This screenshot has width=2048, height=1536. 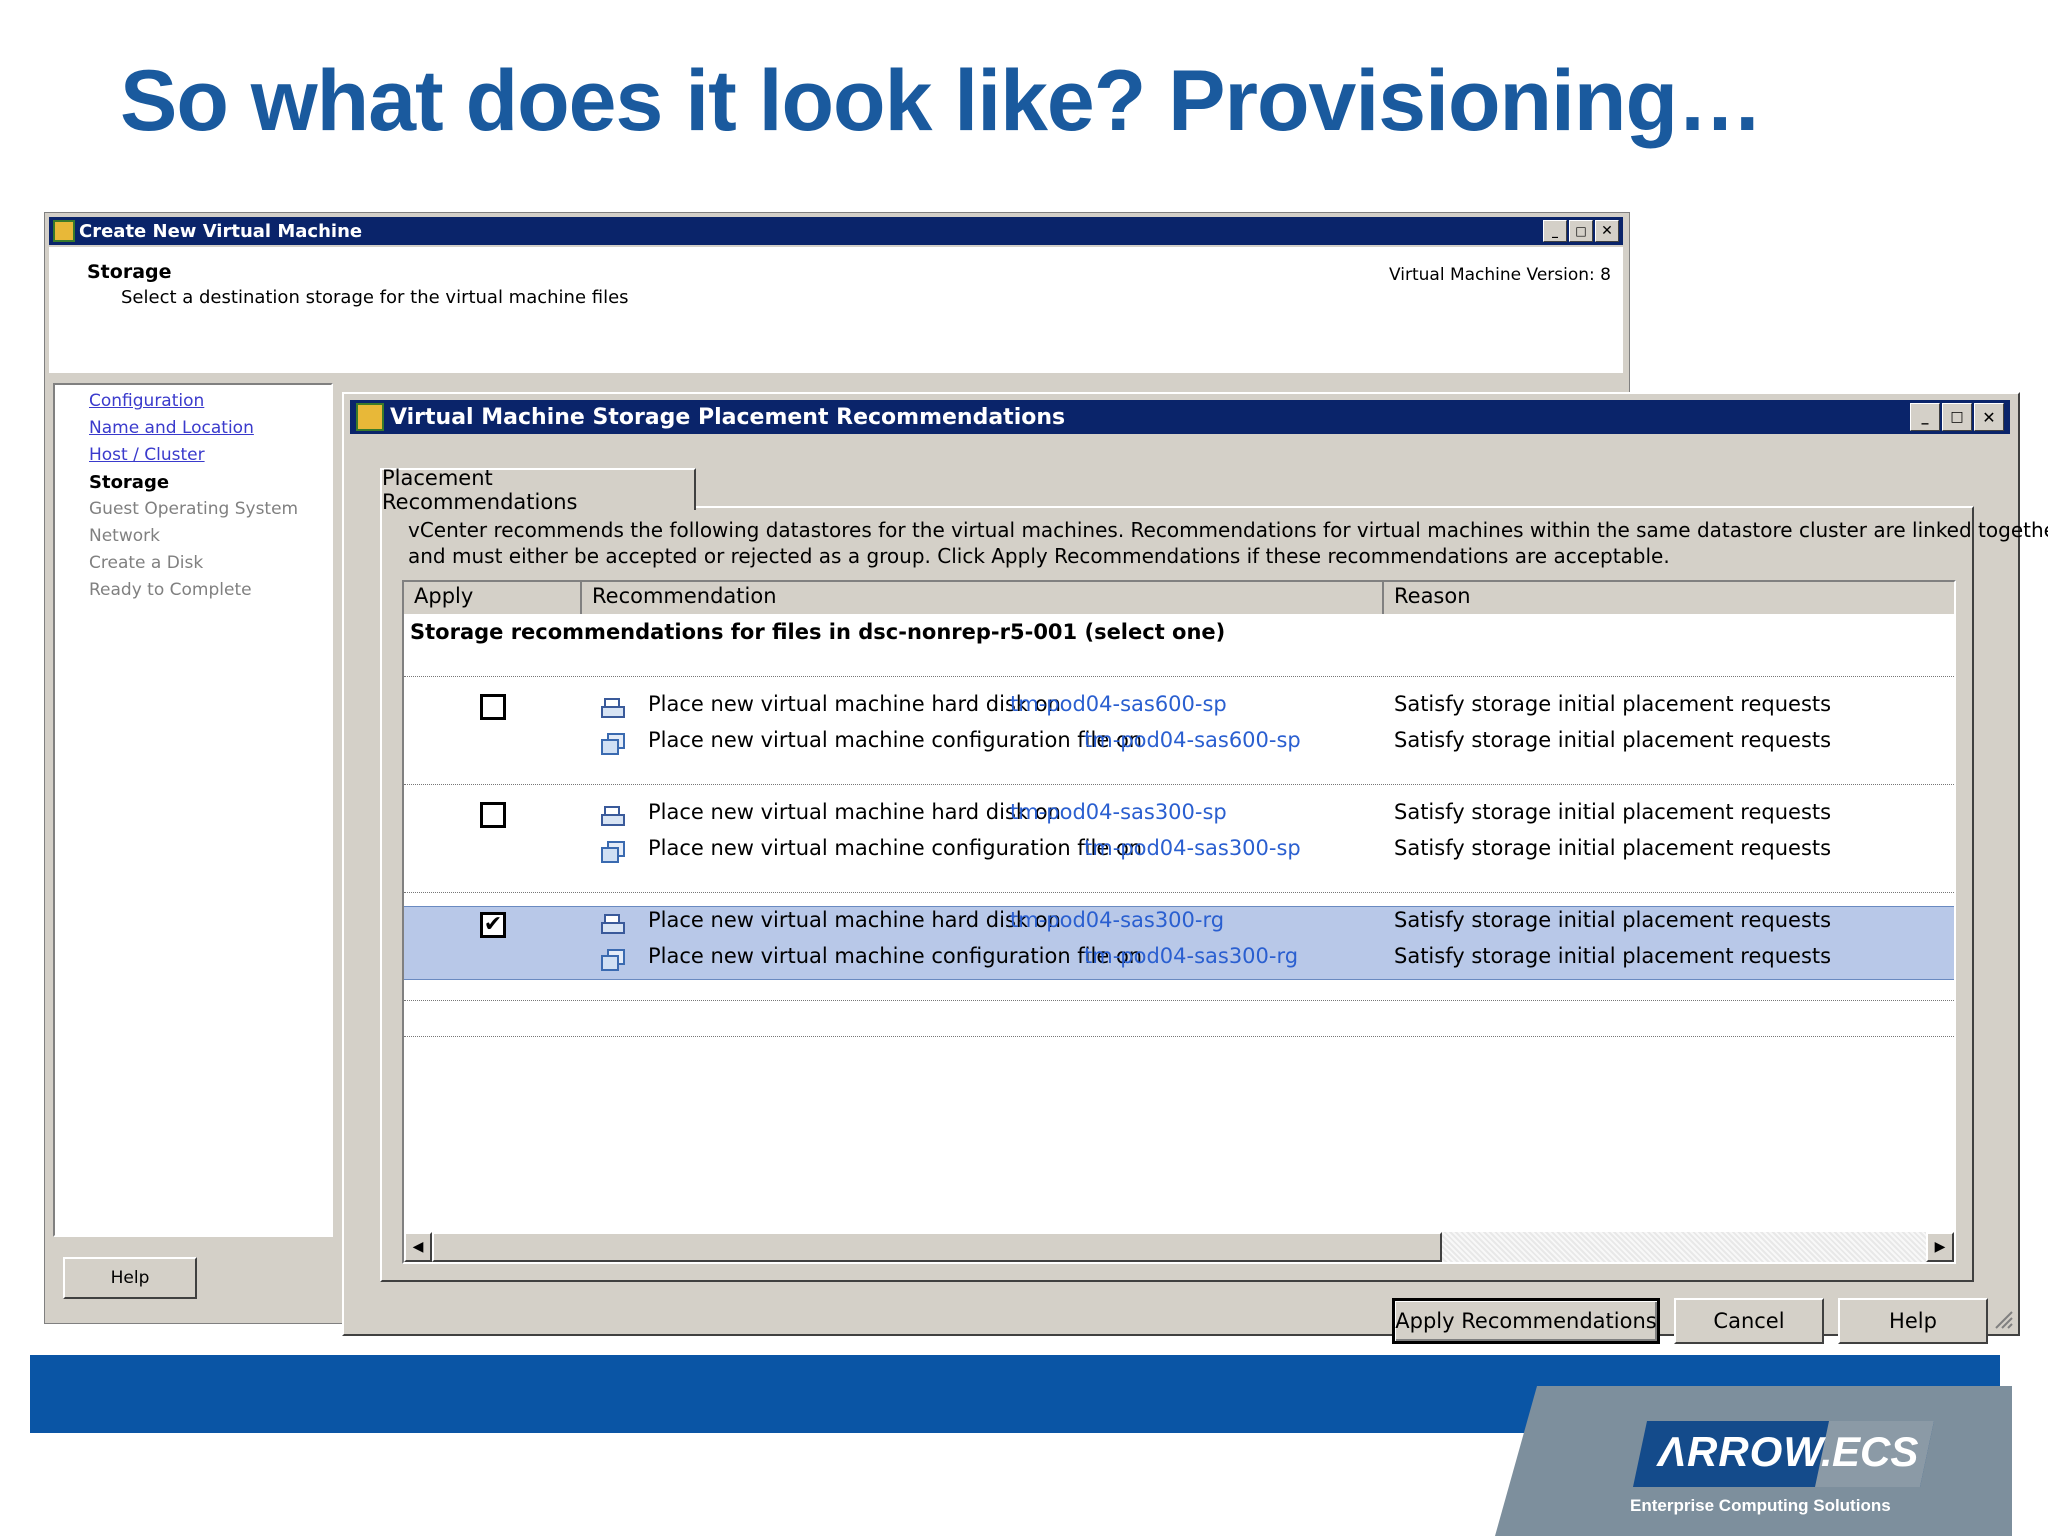 I want to click on nav-configuration: Configuration, so click(x=146, y=401).